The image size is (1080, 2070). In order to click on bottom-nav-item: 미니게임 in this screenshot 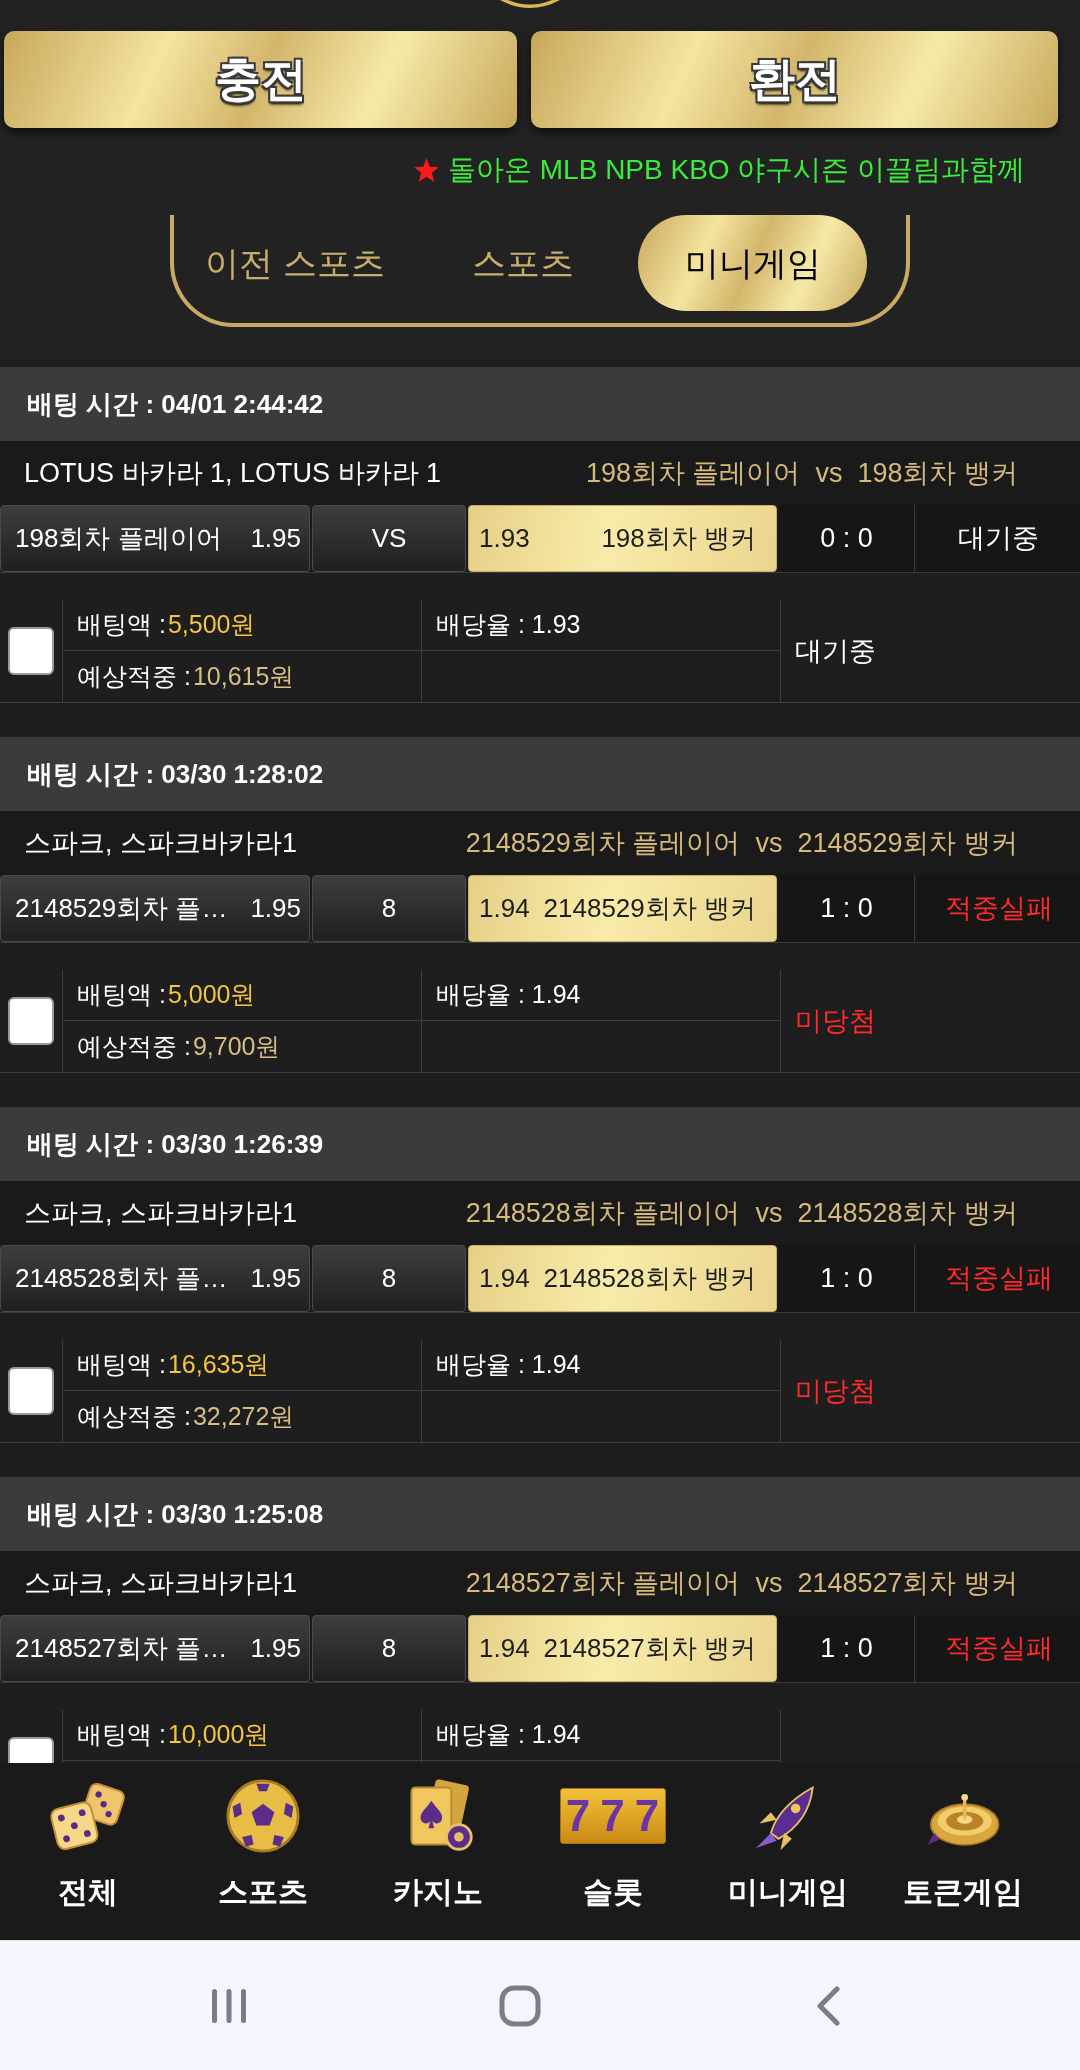, I will do `click(787, 1851)`.